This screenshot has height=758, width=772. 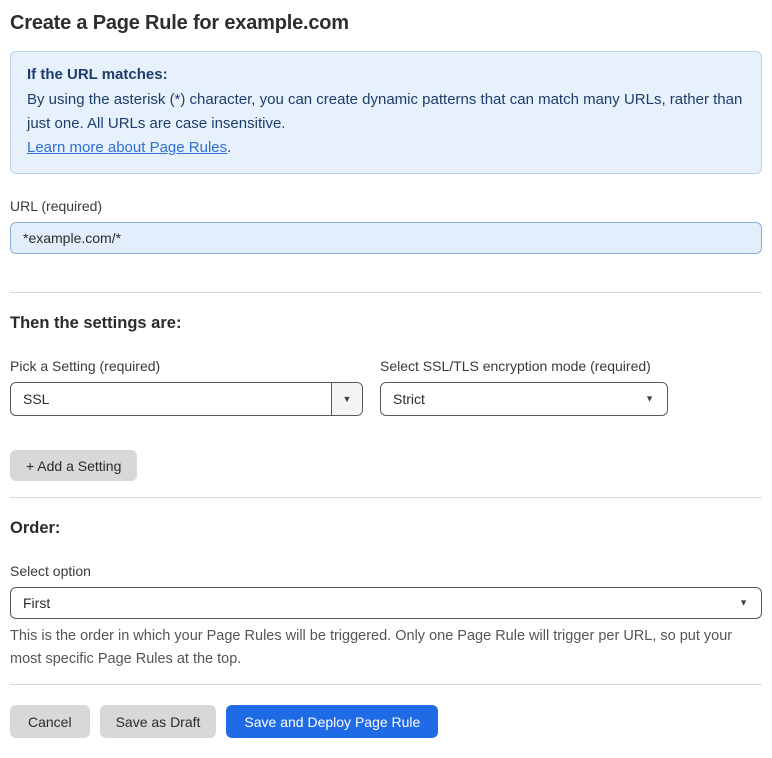 What do you see at coordinates (74, 465) in the screenshot?
I see `add-setting-button: + Add a Setting` at bounding box center [74, 465].